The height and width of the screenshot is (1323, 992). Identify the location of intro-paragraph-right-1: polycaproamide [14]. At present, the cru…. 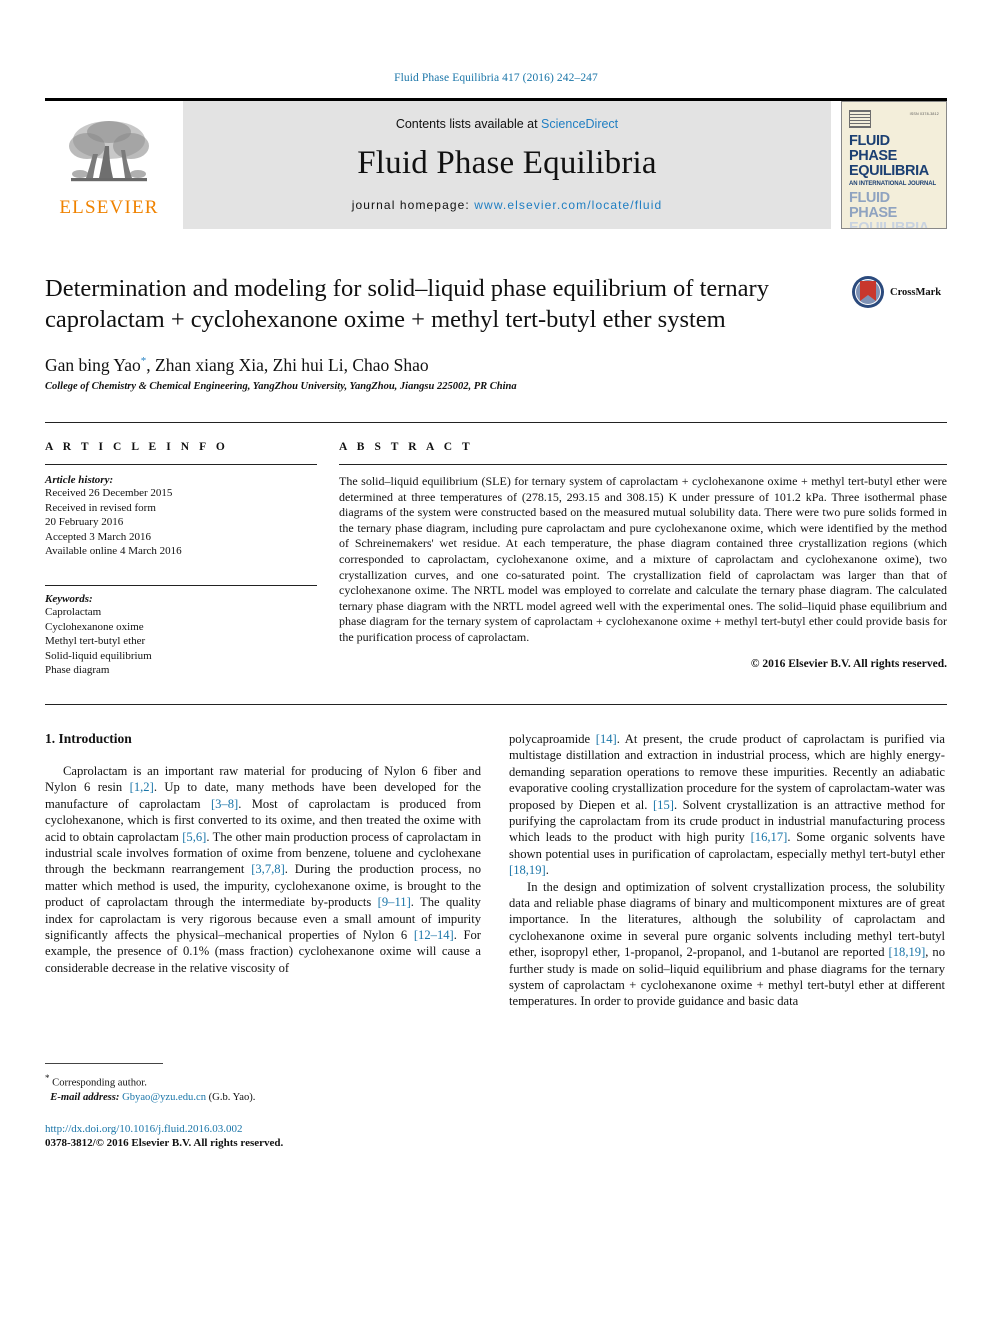
(727, 805).